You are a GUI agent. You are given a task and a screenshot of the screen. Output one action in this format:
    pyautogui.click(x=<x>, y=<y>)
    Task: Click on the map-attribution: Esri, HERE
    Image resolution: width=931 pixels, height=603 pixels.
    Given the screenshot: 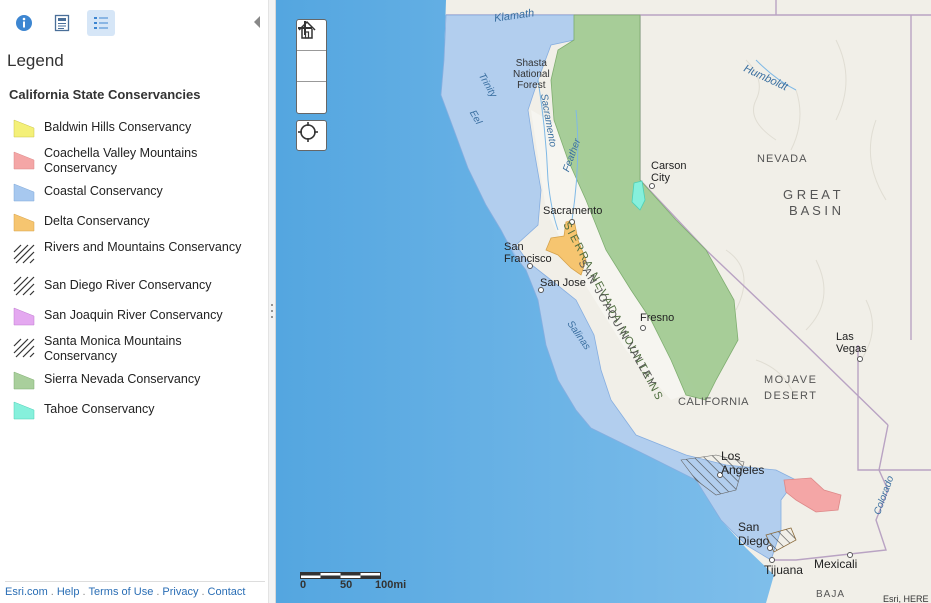 What is the action you would take?
    pyautogui.click(x=906, y=598)
    